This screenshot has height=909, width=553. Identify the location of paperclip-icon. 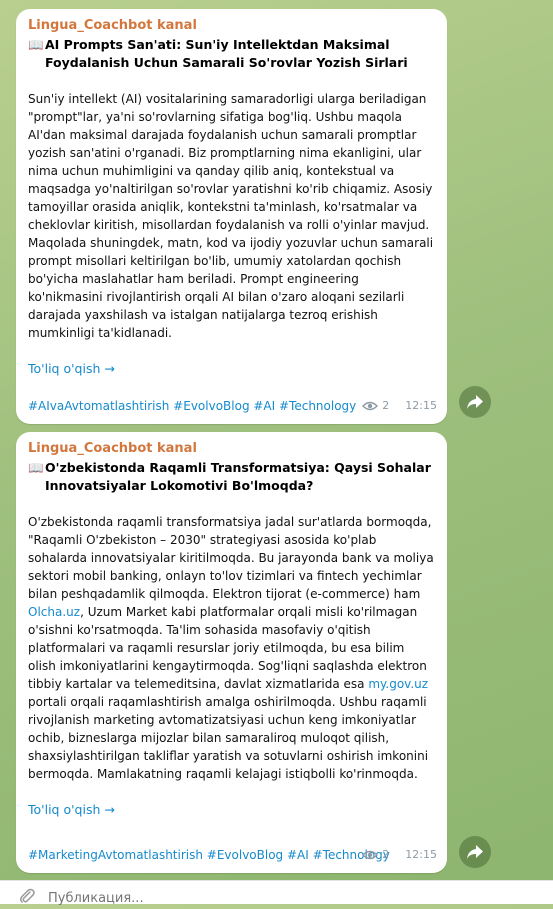
(27, 896).